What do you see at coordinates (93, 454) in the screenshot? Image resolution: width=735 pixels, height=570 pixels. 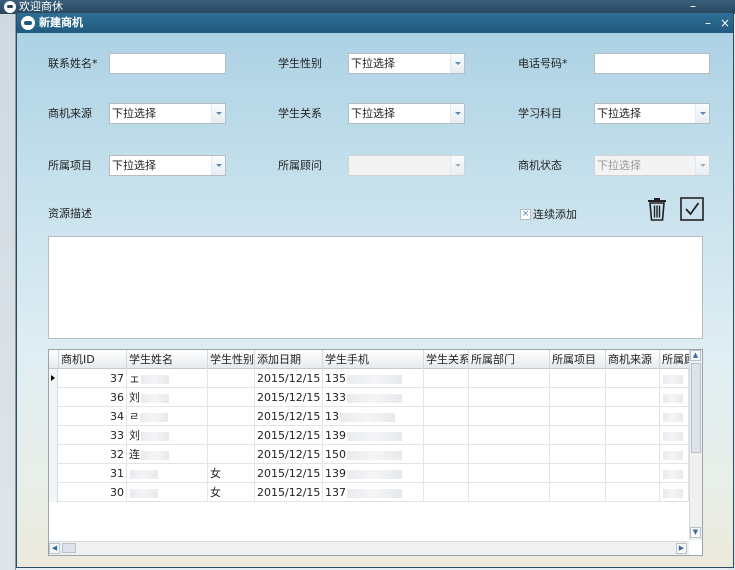 I see `table-cell: 32` at bounding box center [93, 454].